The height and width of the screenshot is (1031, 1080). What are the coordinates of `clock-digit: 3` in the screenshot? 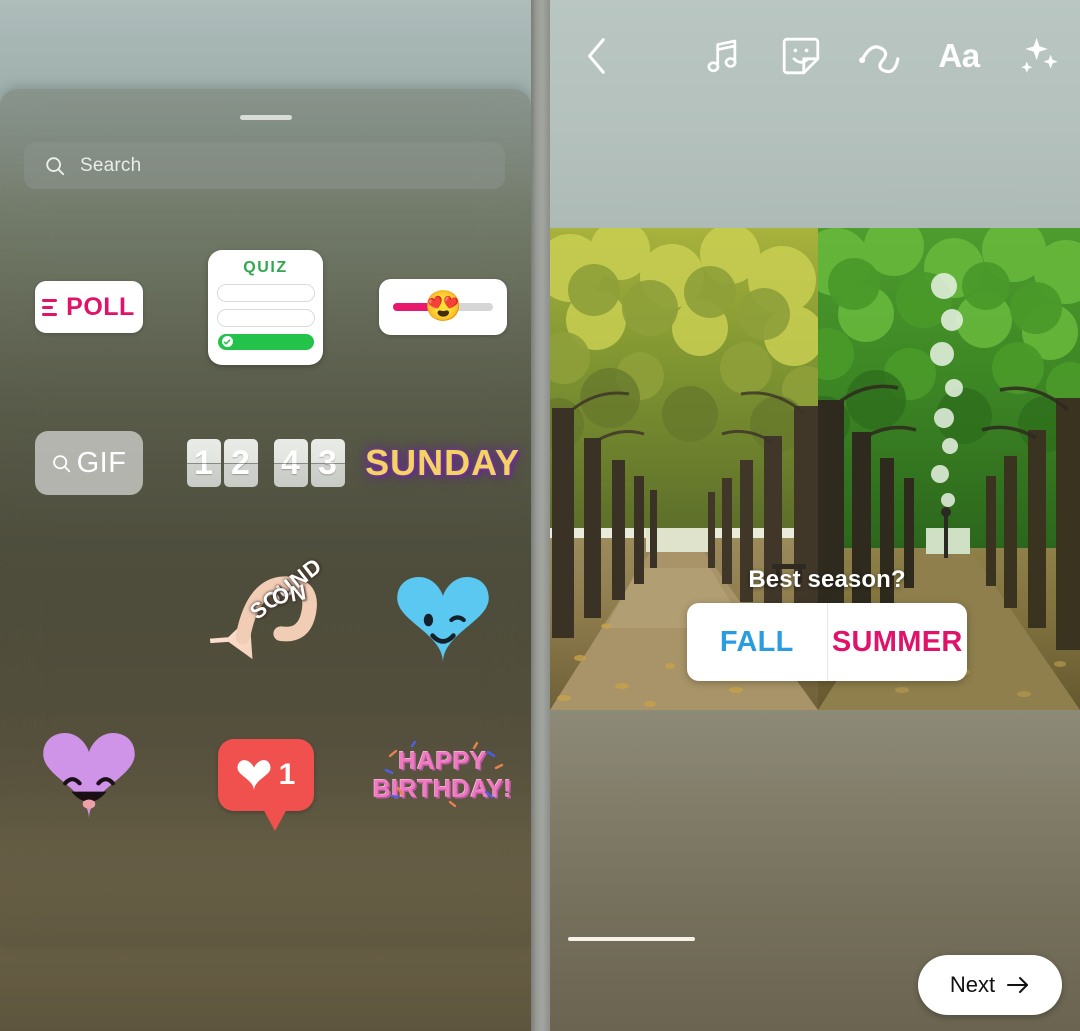 It's located at (327, 463).